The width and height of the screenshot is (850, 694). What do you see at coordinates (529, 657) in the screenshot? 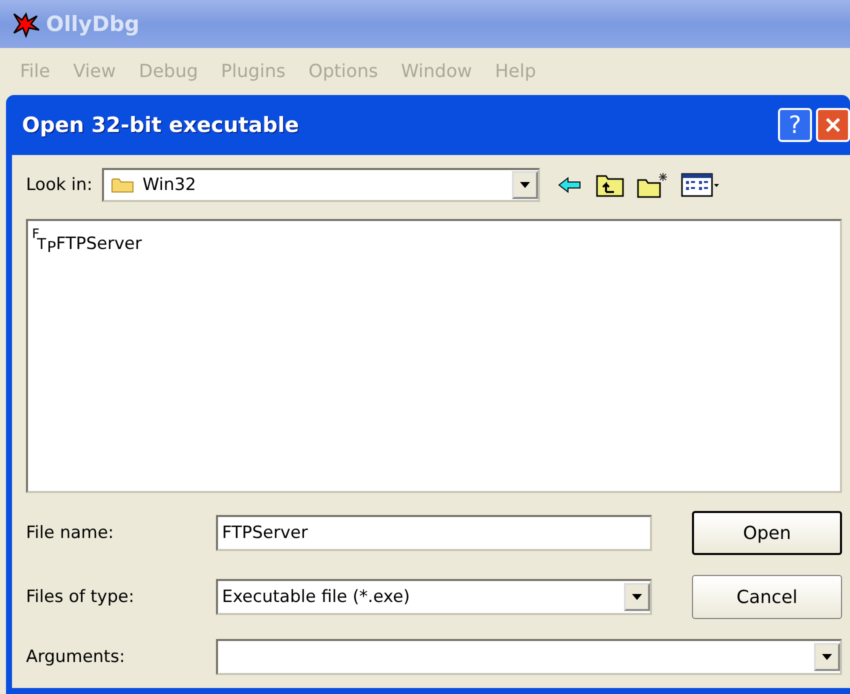
I see `arguments-dropdown` at bounding box center [529, 657].